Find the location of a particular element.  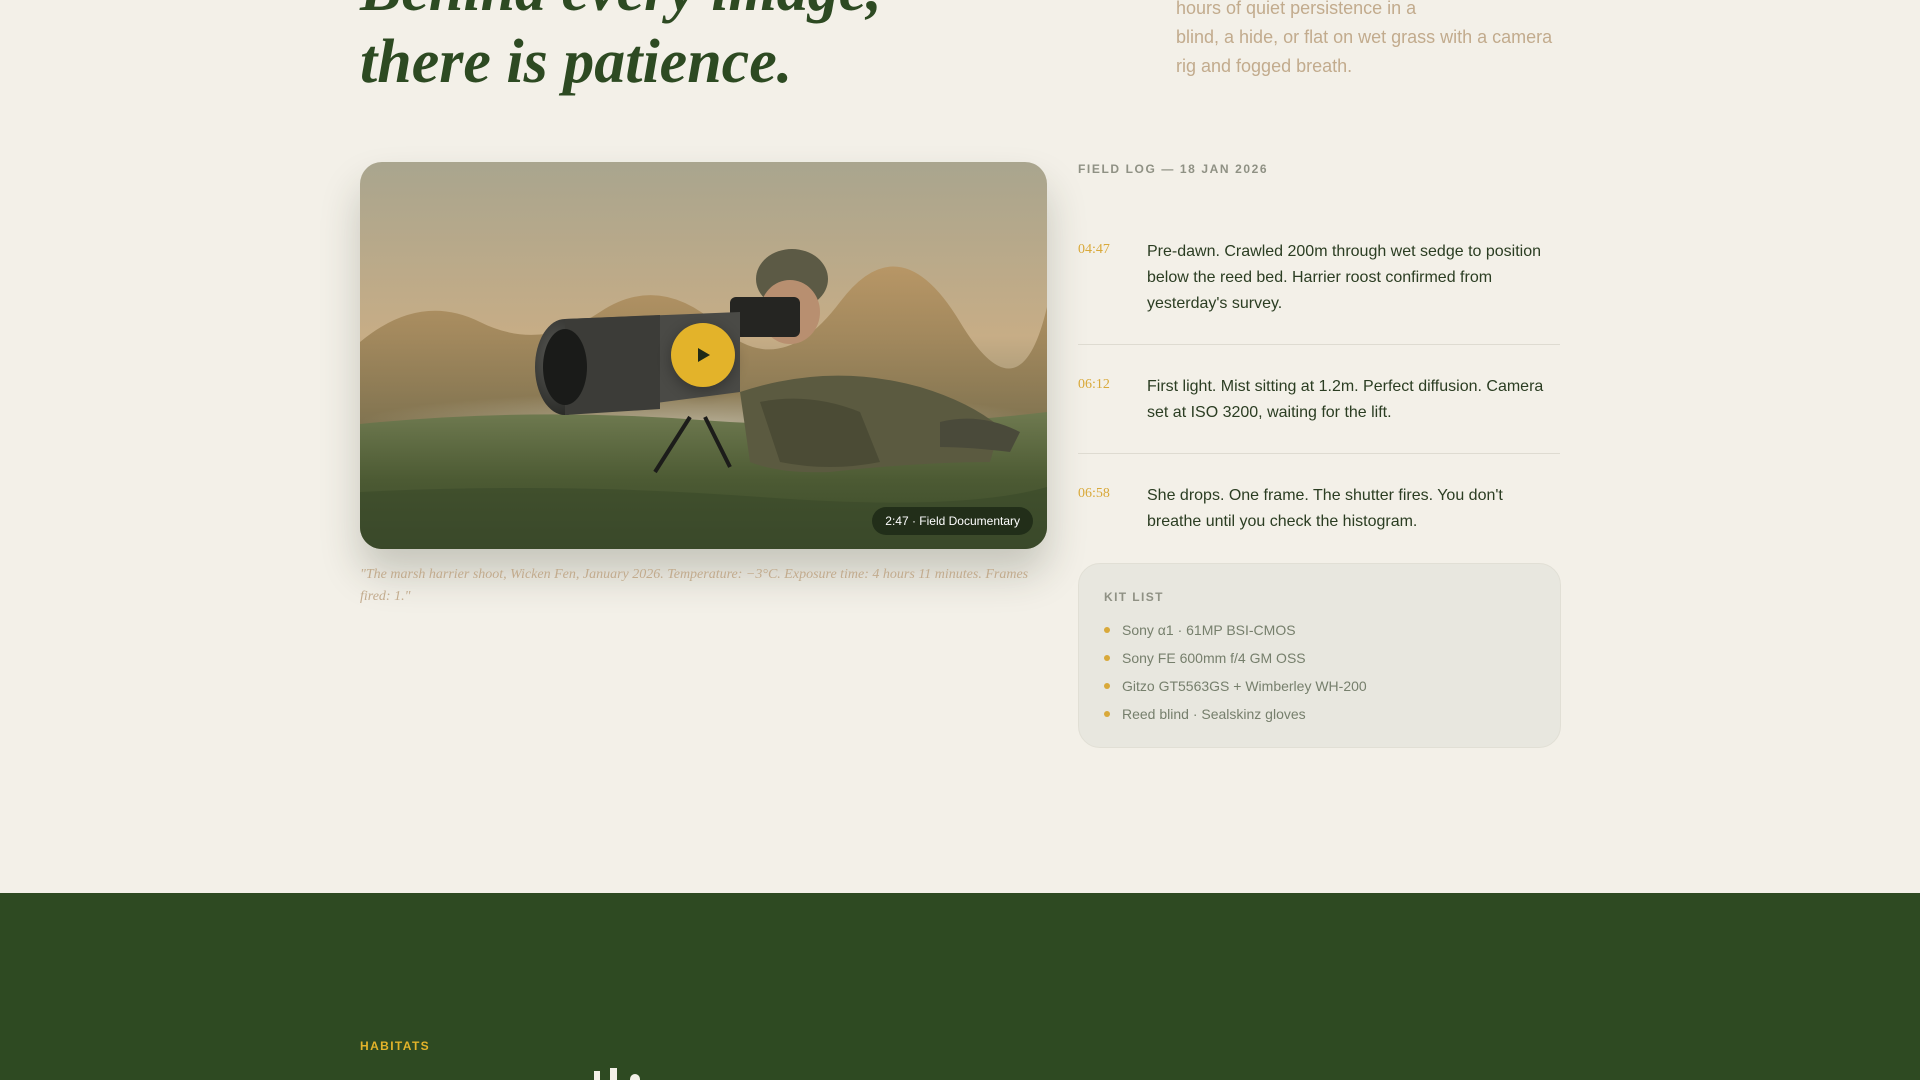

field-log-heading: FIELD LOG — 18 JAN 2026 is located at coordinates (1173, 169).